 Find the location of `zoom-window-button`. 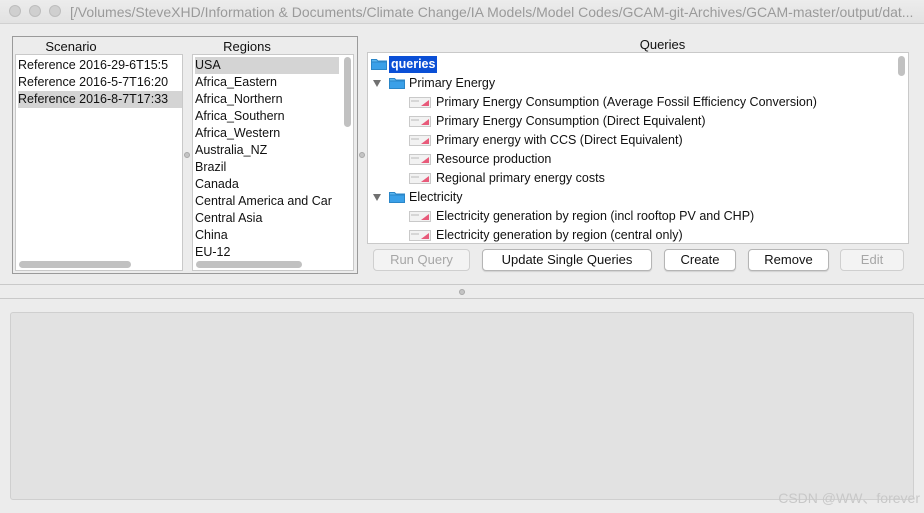

zoom-window-button is located at coordinates (55, 11).